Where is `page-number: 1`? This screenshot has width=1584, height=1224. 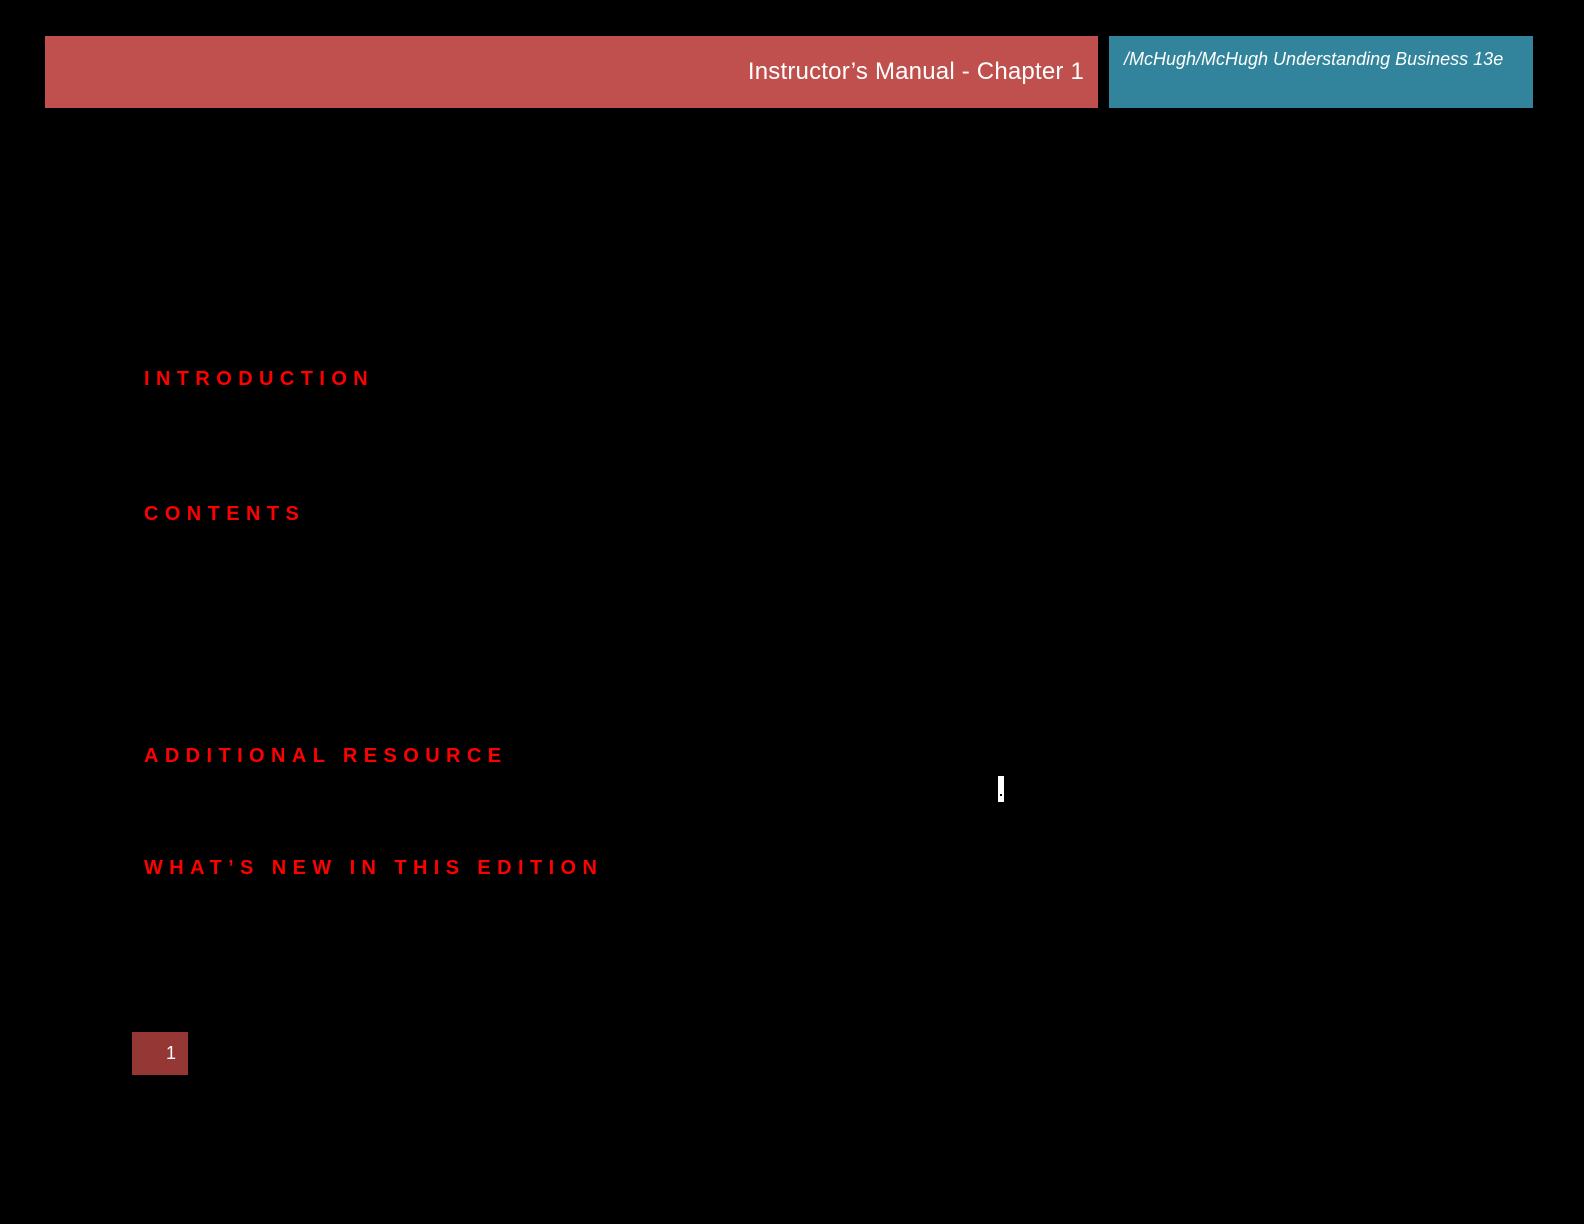
page-number: 1 is located at coordinates (170, 1053).